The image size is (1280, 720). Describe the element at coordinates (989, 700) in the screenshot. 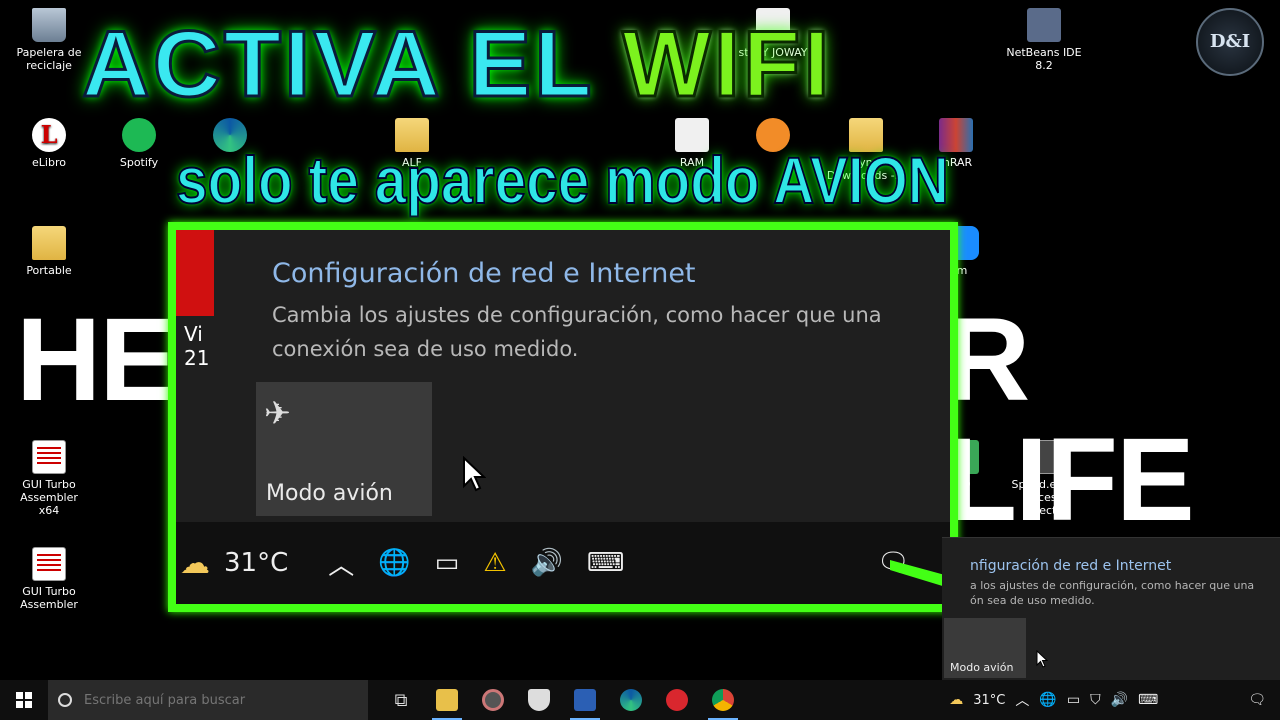

I see `taskbar-temperature: 31°C` at that location.